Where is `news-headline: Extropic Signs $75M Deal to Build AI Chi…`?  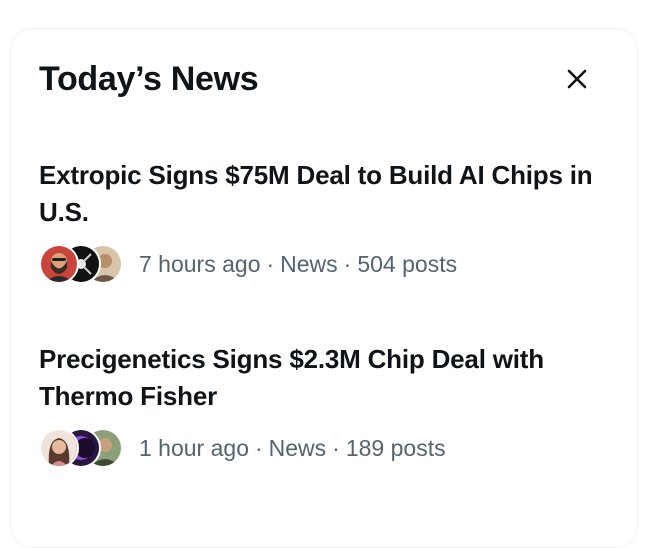 news-headline: Extropic Signs $75M Deal to Build AI Chi… is located at coordinates (316, 193).